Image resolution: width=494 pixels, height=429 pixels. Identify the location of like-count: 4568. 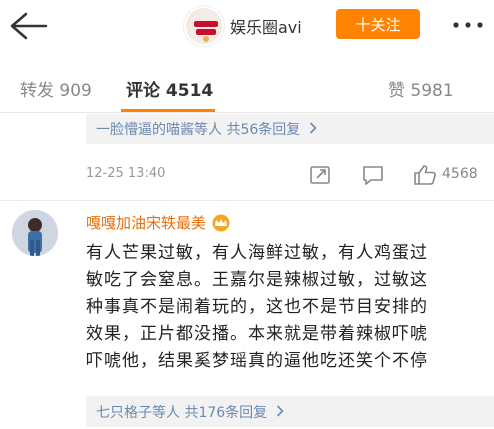
(460, 174).